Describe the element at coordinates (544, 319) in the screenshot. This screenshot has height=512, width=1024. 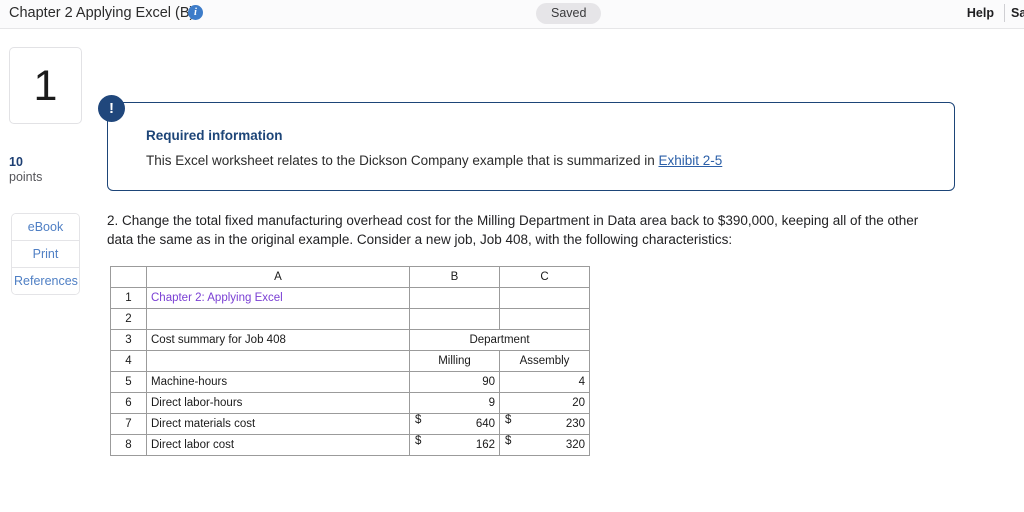
I see `cell-c2` at that location.